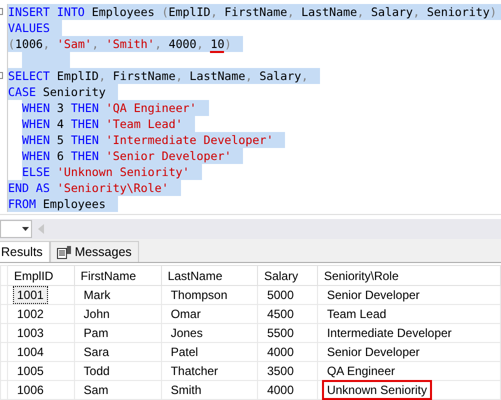 The image size is (501, 400). Describe the element at coordinates (361, 371) in the screenshot. I see `table-cell-text: QA Engineer` at that location.